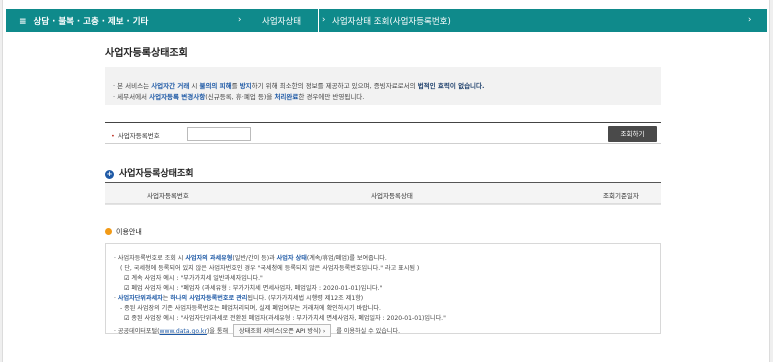 The height and width of the screenshot is (362, 773). What do you see at coordinates (149, 174) in the screenshot?
I see `result-section-title: + 사업자등록상태조회` at bounding box center [149, 174].